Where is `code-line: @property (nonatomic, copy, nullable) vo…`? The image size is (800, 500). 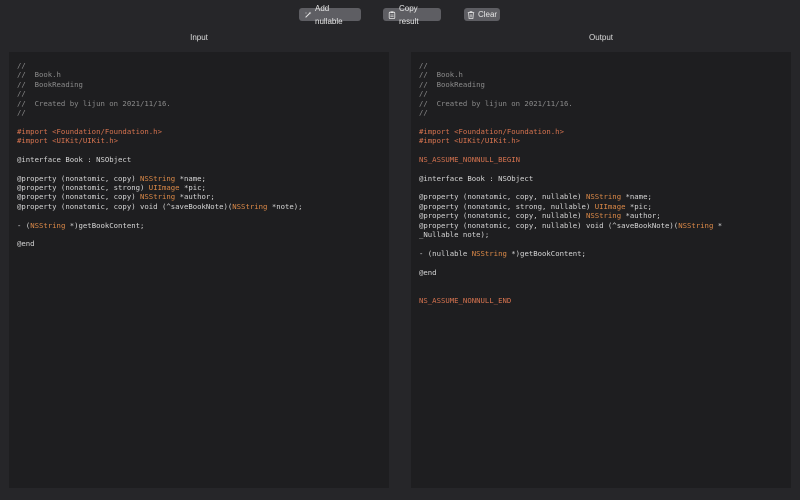 code-line: @property (nonatomic, copy, nullable) vo… is located at coordinates (602, 225).